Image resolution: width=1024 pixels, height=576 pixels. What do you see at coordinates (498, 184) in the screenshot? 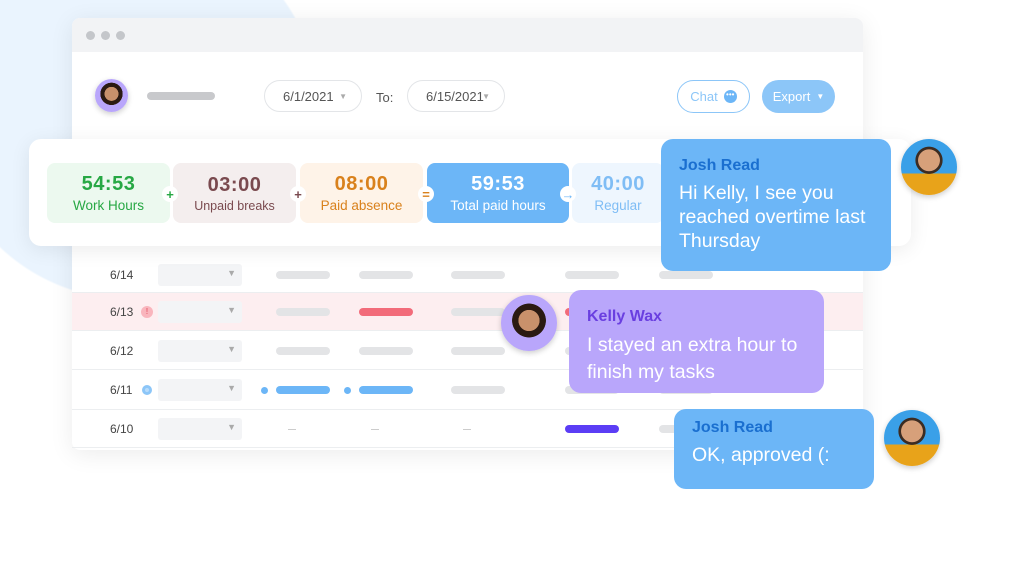
I see `total-paid-value: 59:53` at bounding box center [498, 184].